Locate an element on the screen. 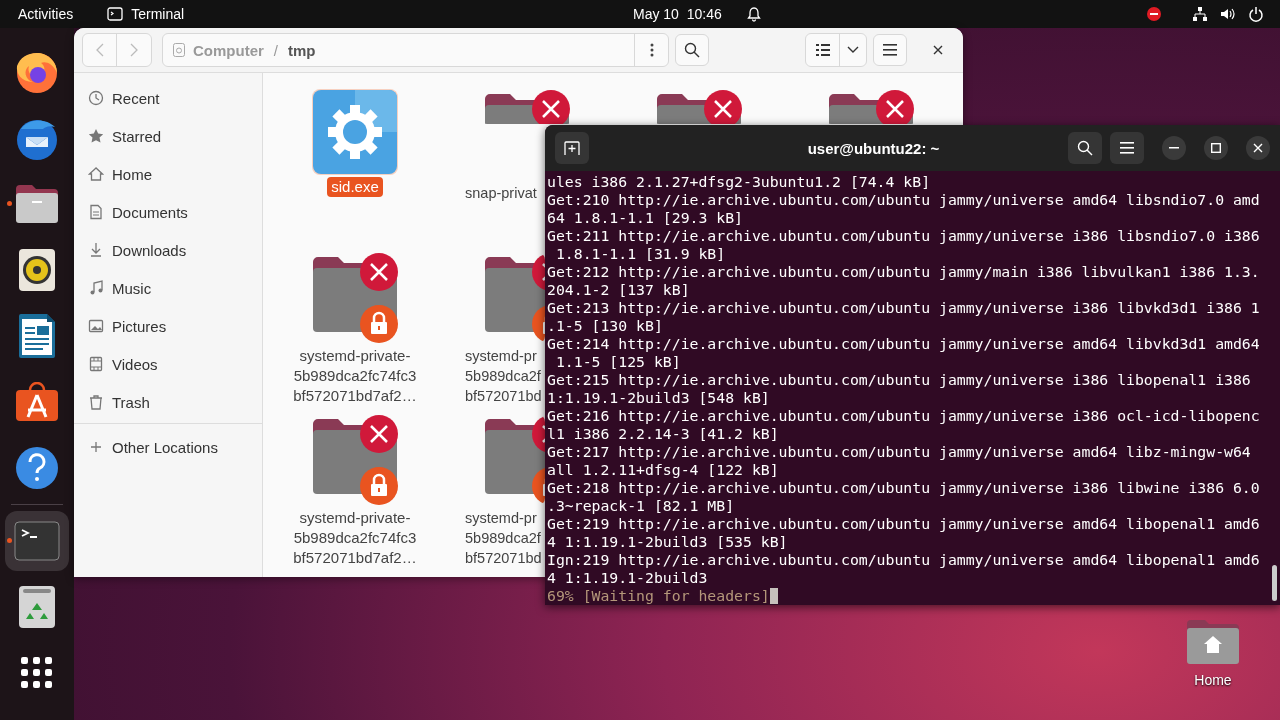 The width and height of the screenshot is (1280, 720). scrollbar is located at coordinates (1274, 583).